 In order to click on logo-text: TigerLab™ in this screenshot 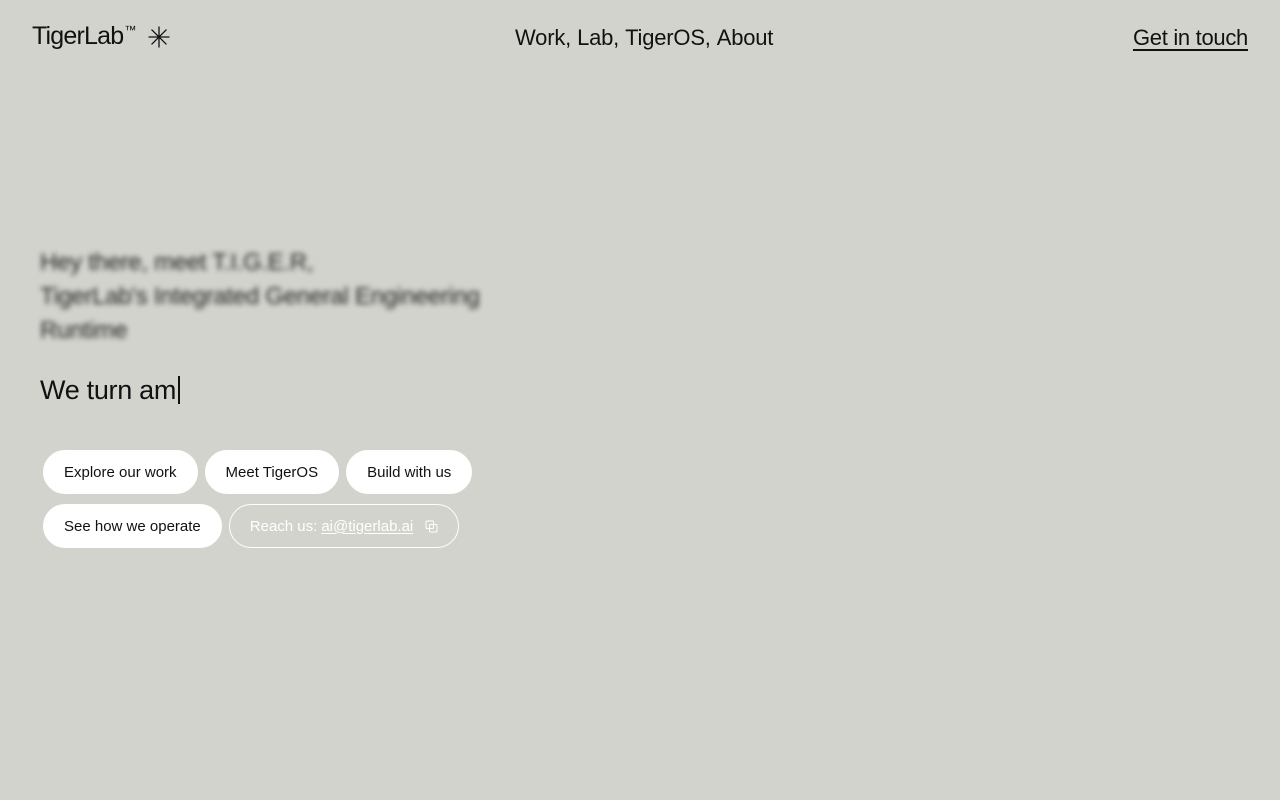, I will do `click(84, 36)`.